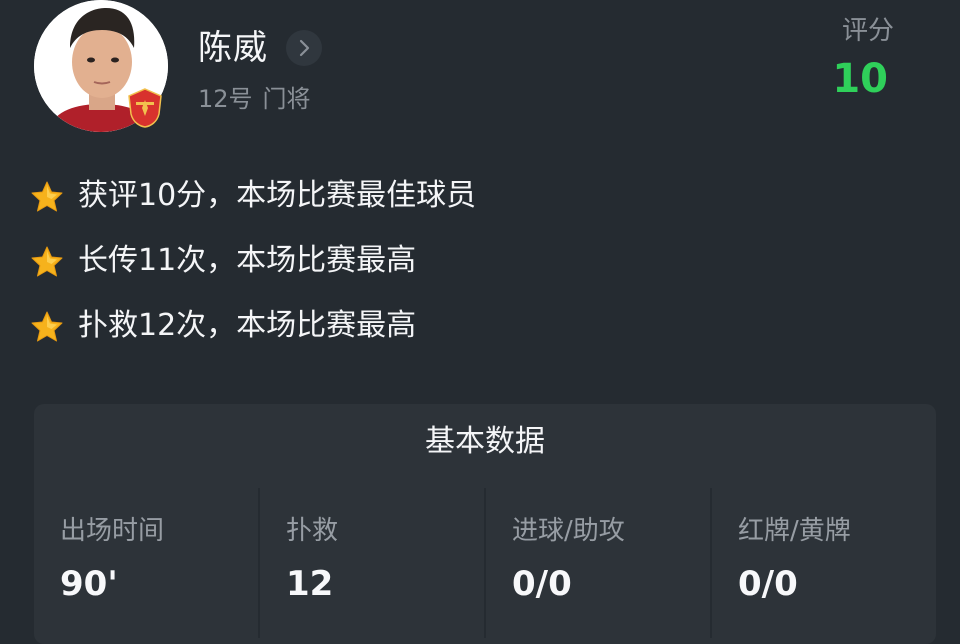  Describe the element at coordinates (277, 195) in the screenshot. I see `highlight-text: 获评10分，本场比赛最佳球员` at that location.